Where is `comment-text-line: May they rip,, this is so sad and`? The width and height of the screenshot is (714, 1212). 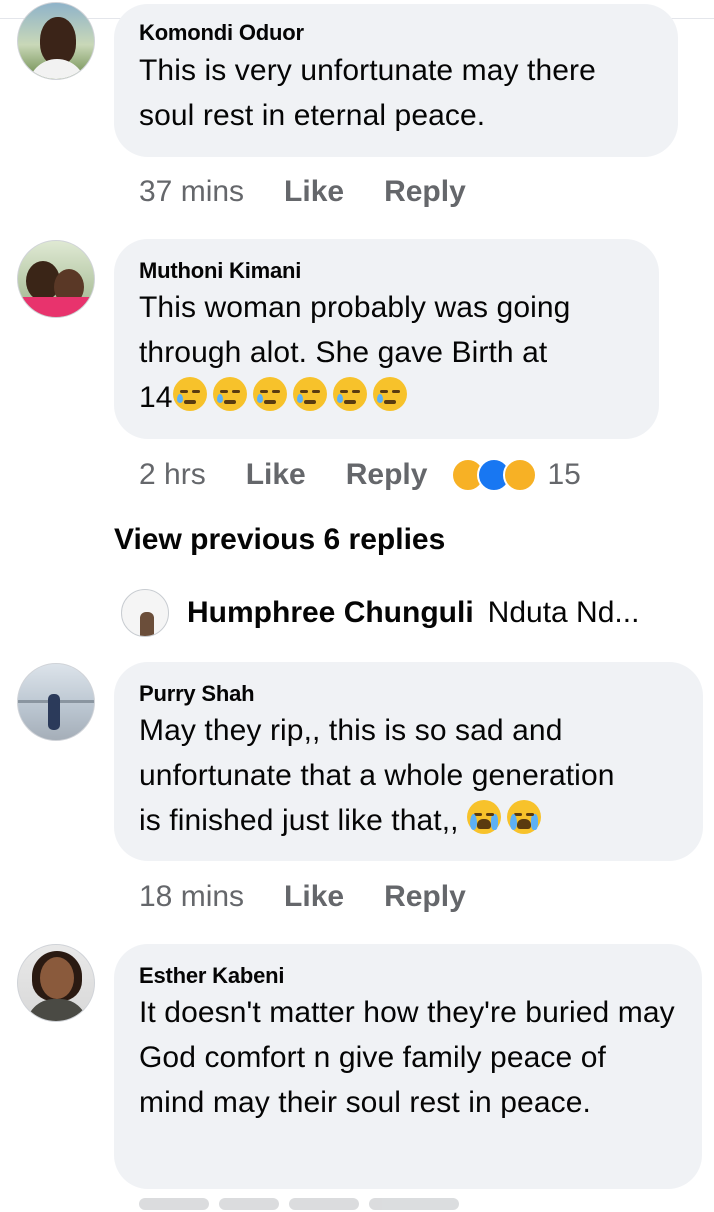
comment-text-line: May they rip,, this is so sad and is located at coordinates (351, 730).